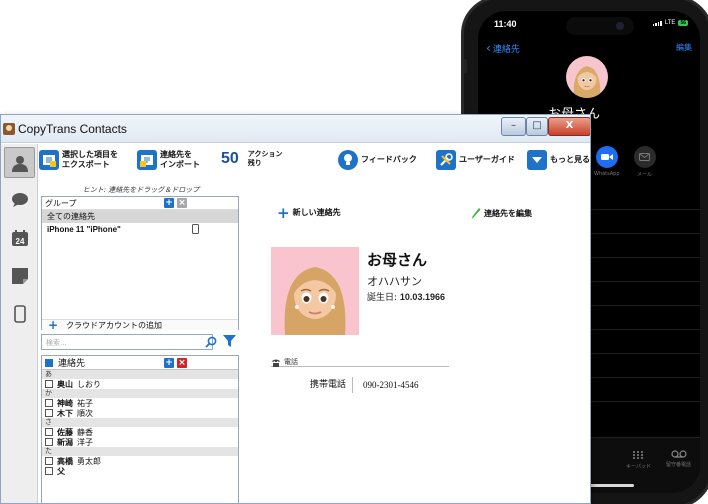  What do you see at coordinates (84, 229) in the screenshot?
I see `group-label: iPhone 11 "iPhone"` at bounding box center [84, 229].